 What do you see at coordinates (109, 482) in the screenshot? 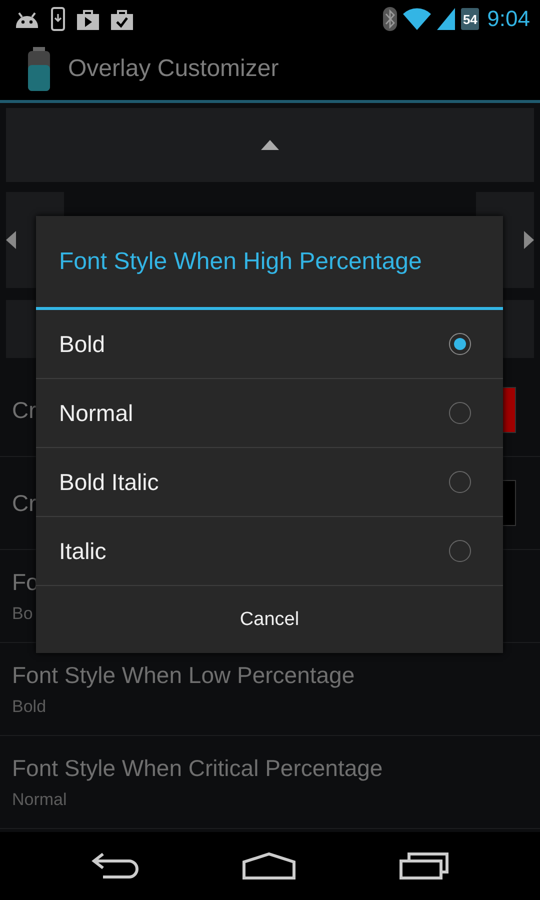
I see `option-label: Bold Italic` at bounding box center [109, 482].